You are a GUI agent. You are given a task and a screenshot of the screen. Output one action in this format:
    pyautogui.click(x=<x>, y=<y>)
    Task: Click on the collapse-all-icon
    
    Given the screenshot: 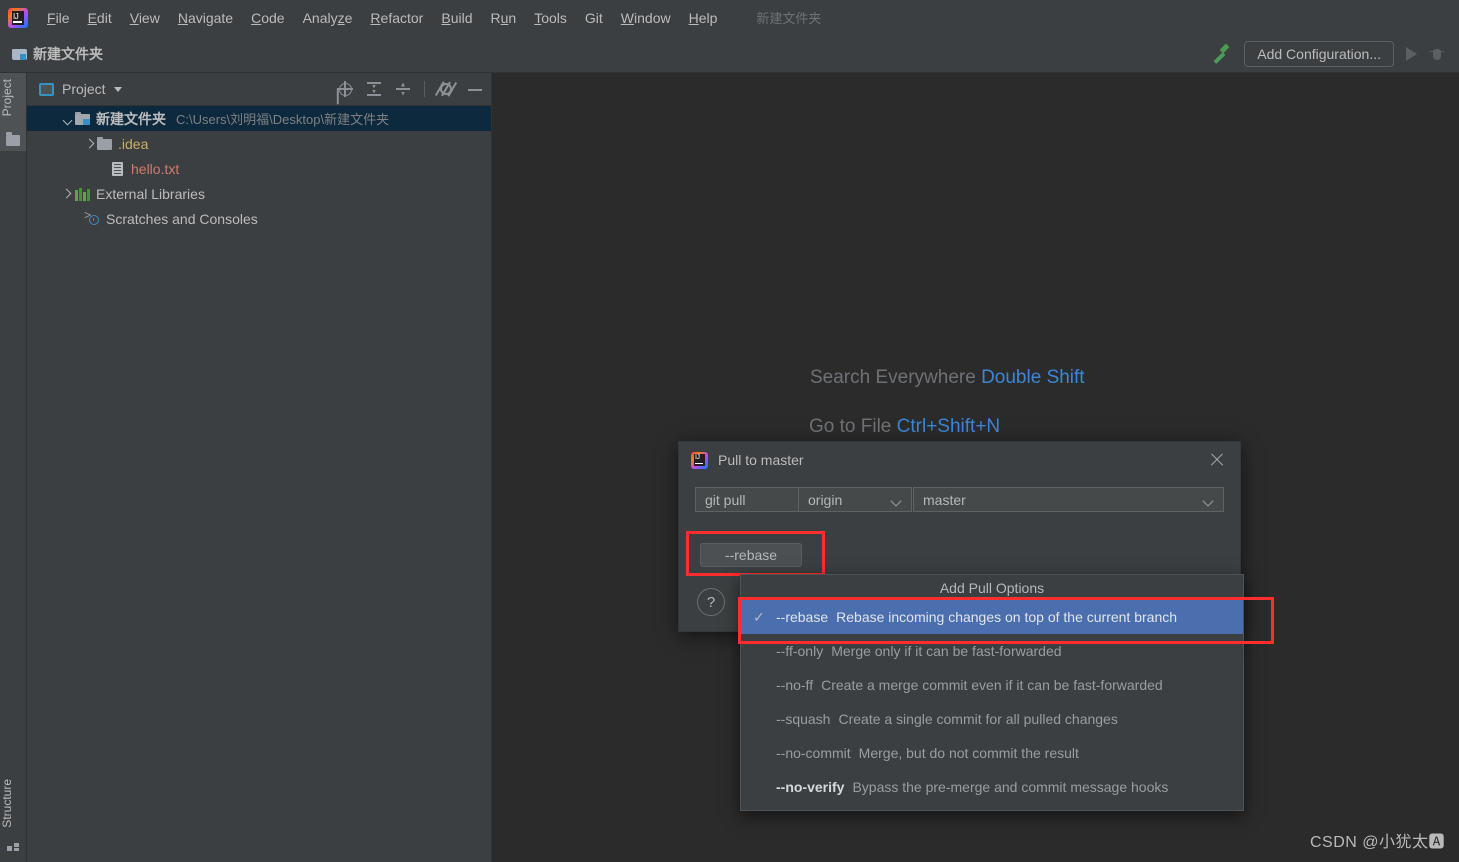 What is the action you would take?
    pyautogui.click(x=403, y=89)
    